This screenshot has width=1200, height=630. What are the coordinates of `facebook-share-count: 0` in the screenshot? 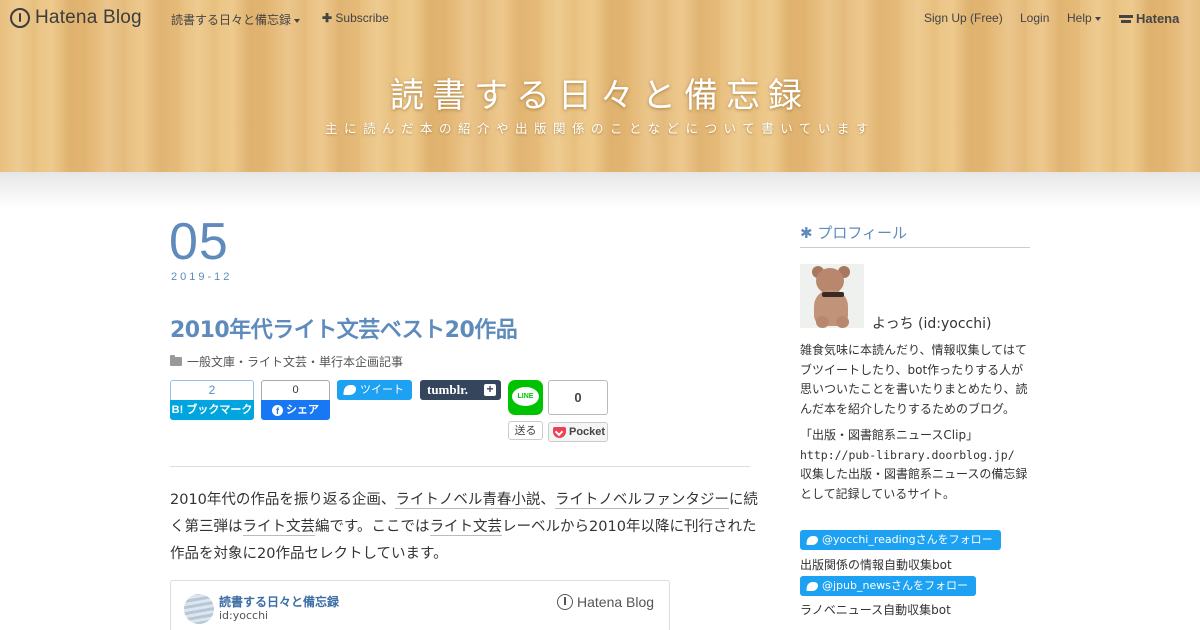 It's located at (295, 390).